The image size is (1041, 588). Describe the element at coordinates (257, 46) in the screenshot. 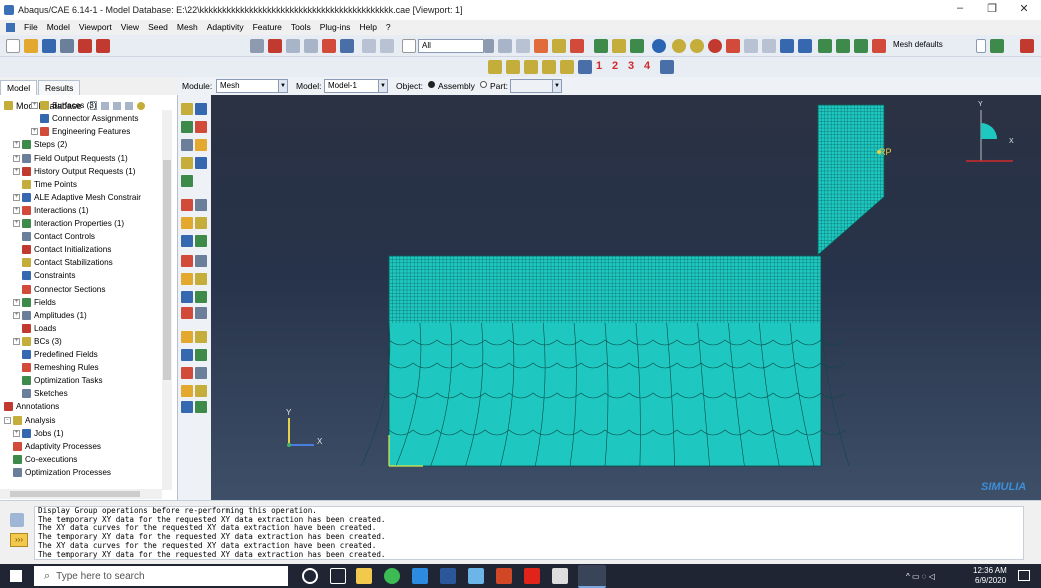

I see `pan-icon` at that location.